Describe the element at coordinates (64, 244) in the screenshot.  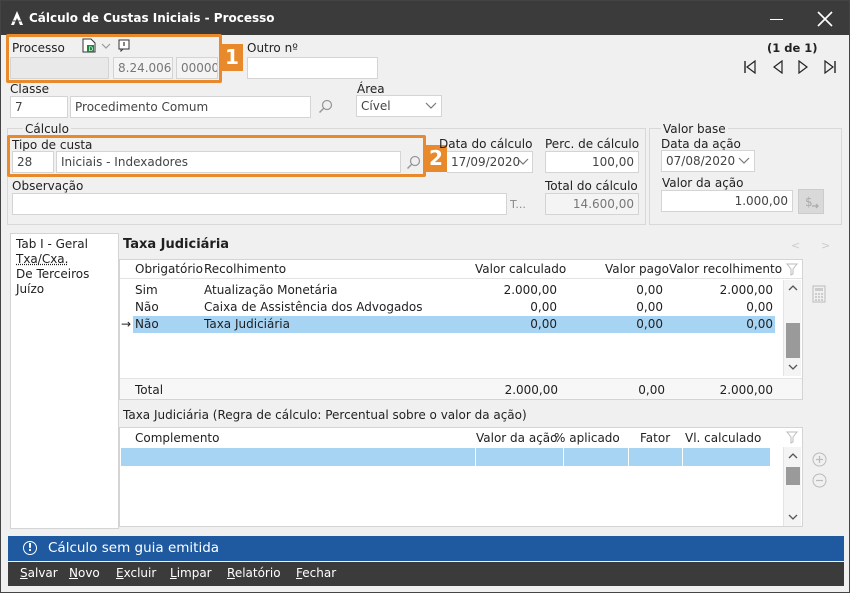
I see `category-item-tab-i: Tab I - Geral` at that location.